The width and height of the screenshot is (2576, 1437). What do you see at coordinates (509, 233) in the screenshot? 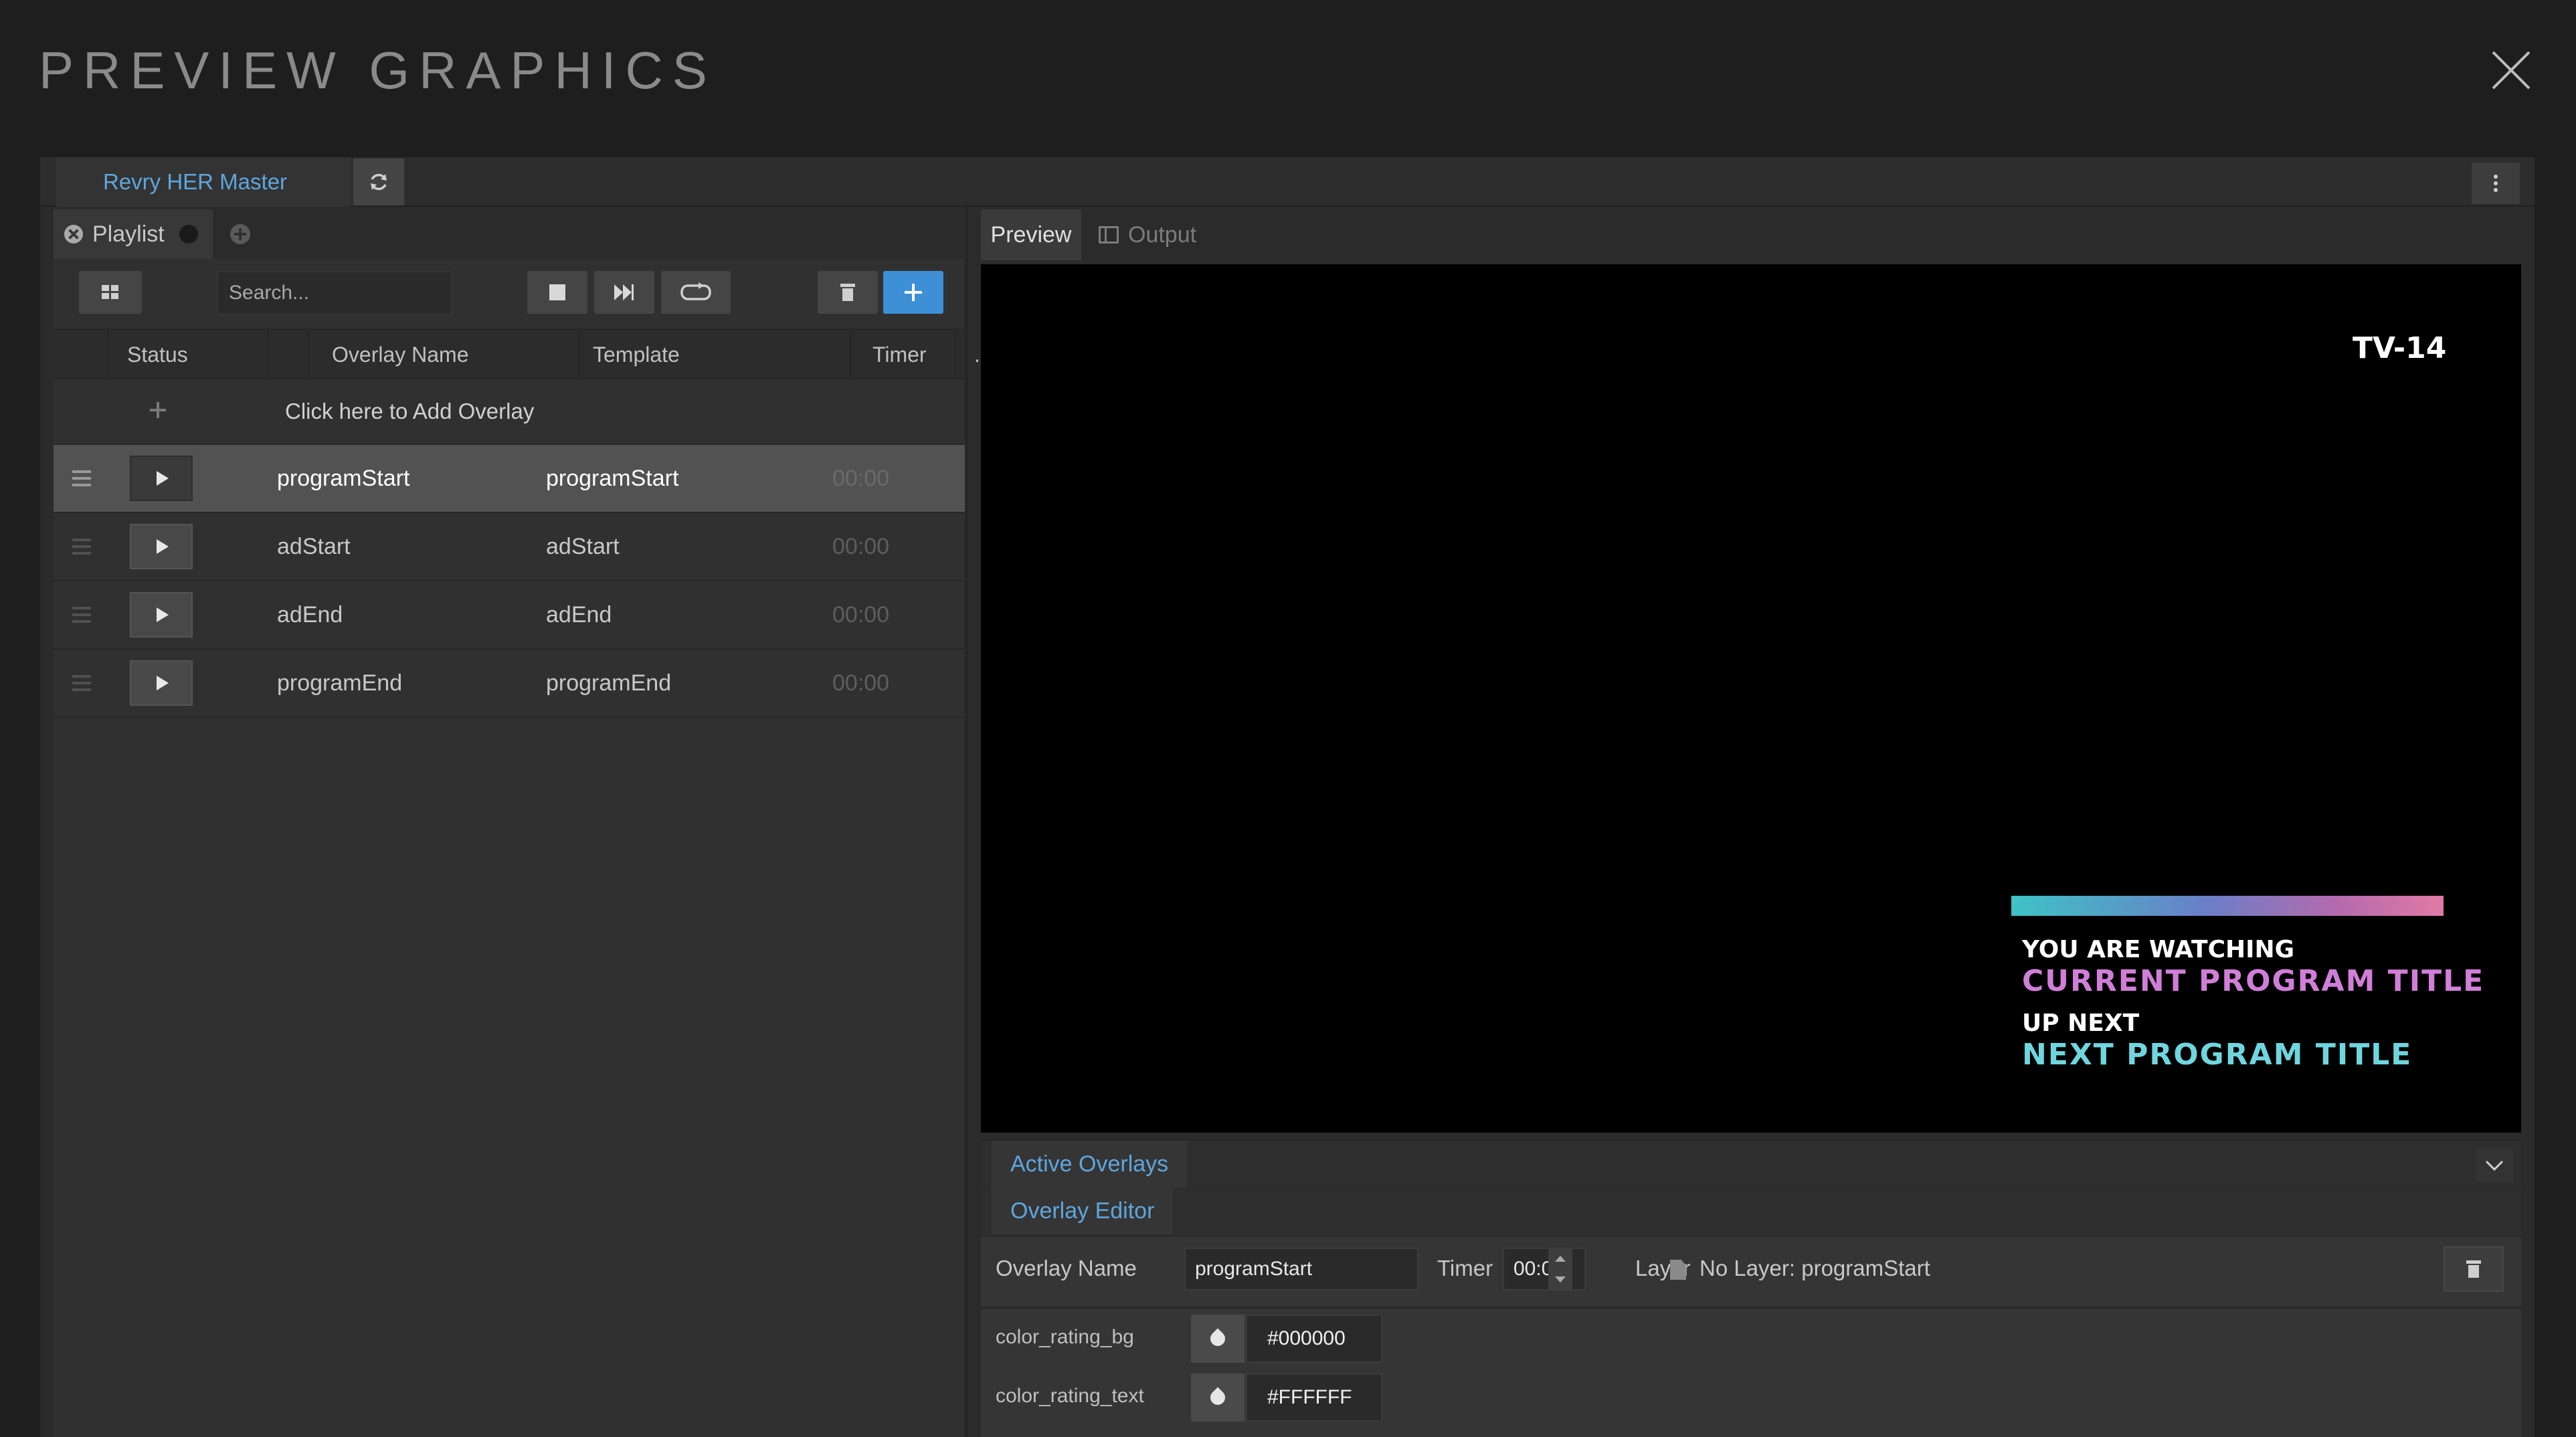
I see `playlist-tab-bar: Playlist` at bounding box center [509, 233].